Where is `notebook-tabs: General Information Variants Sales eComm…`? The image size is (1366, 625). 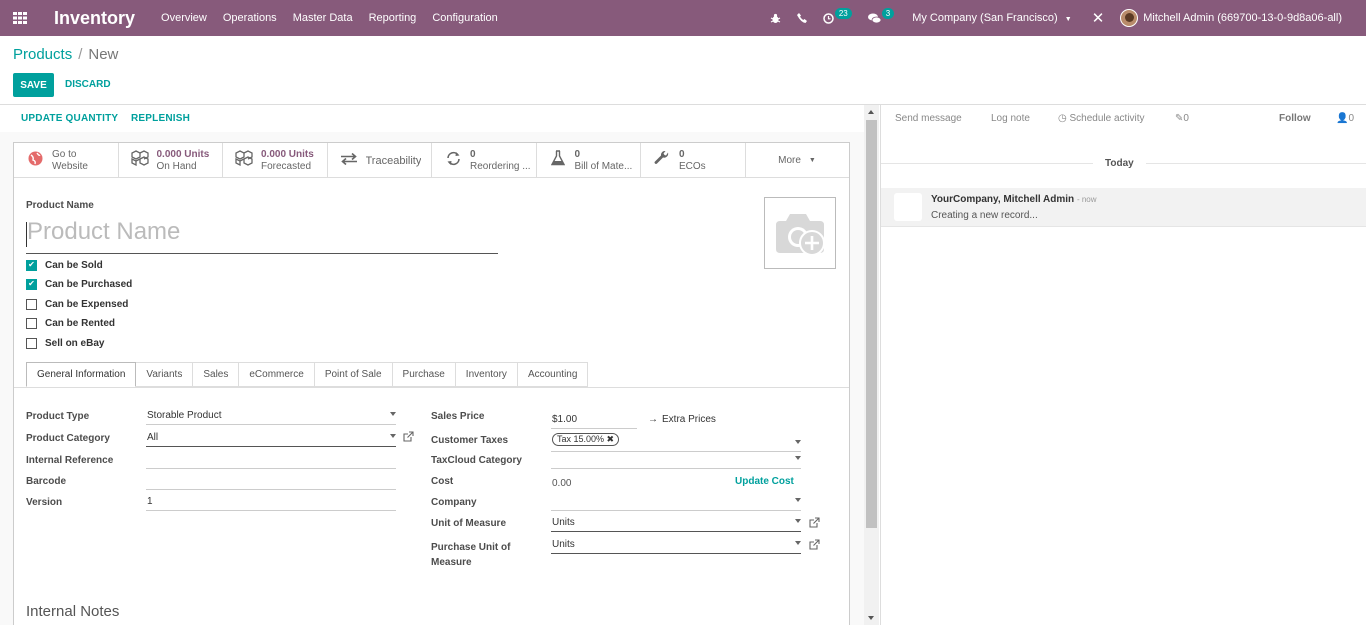 notebook-tabs: General Information Variants Sales eComm… is located at coordinates (307, 374).